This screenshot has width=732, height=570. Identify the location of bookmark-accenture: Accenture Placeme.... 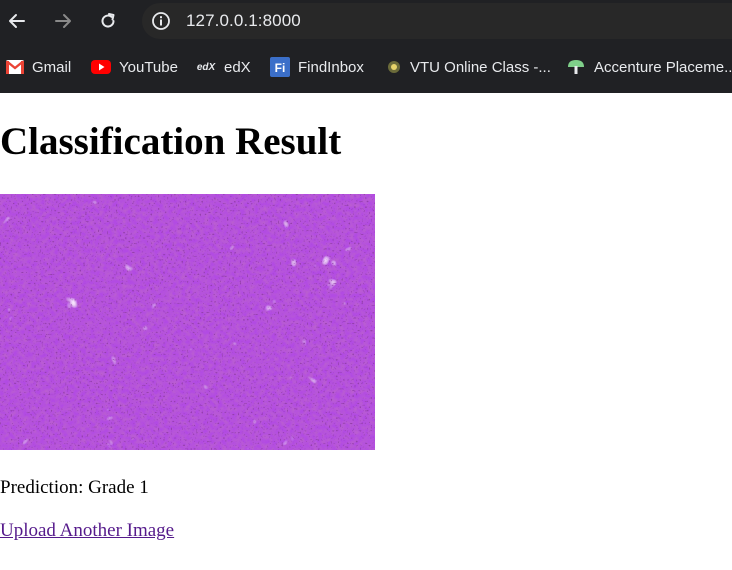
(649, 67).